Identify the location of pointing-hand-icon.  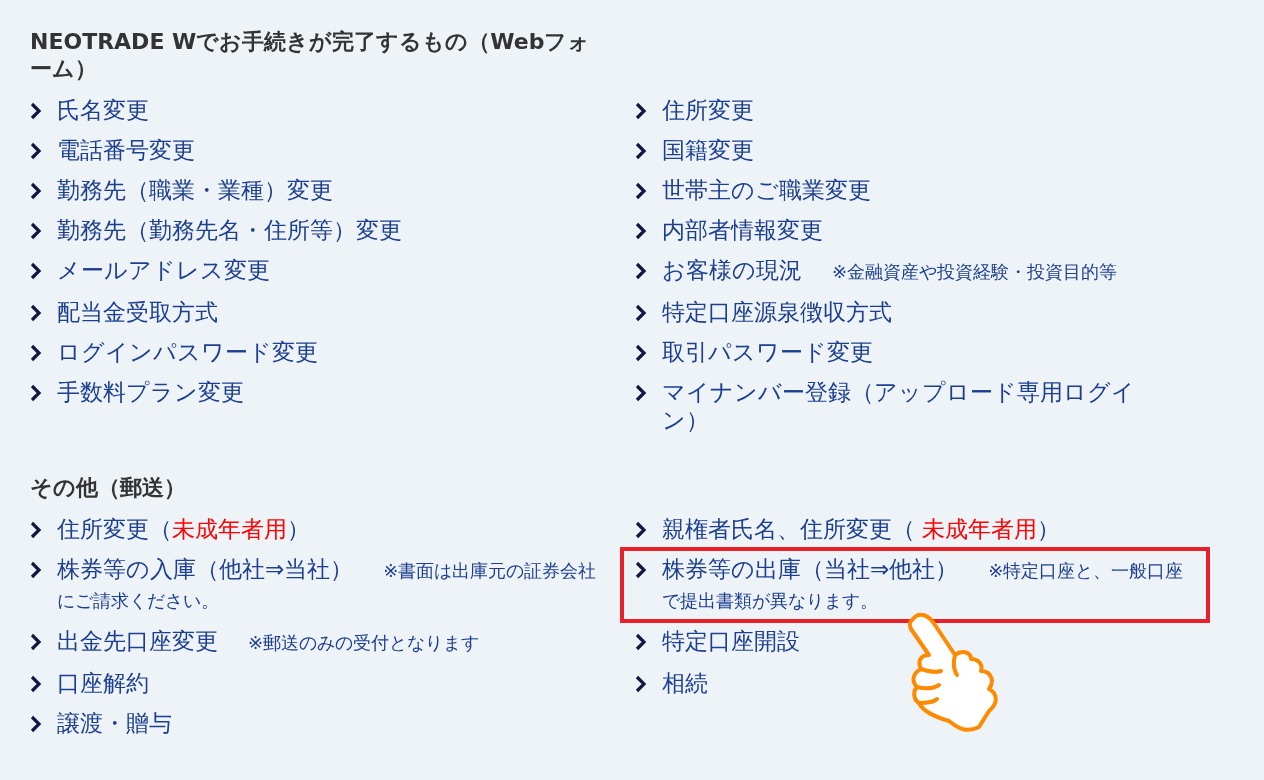
(953, 673).